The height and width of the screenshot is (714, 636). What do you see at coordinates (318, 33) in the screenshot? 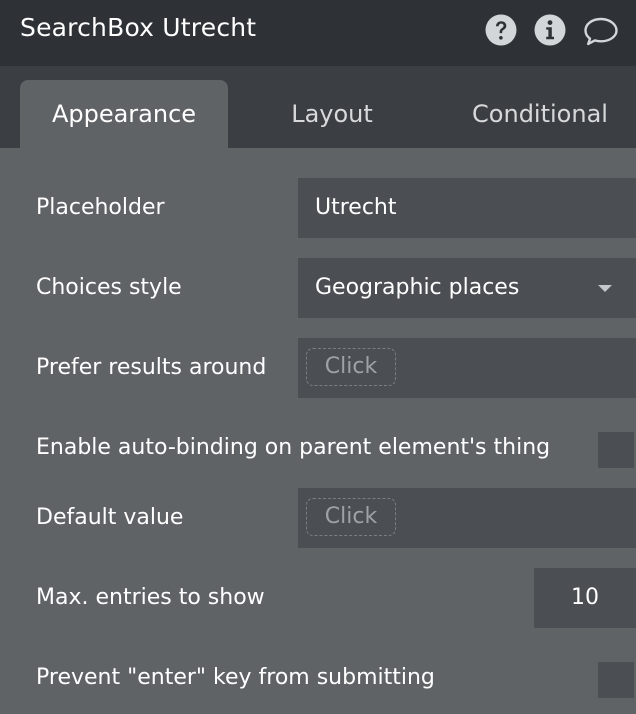
I see `panel-header: SearchBox Utrecht` at bounding box center [318, 33].